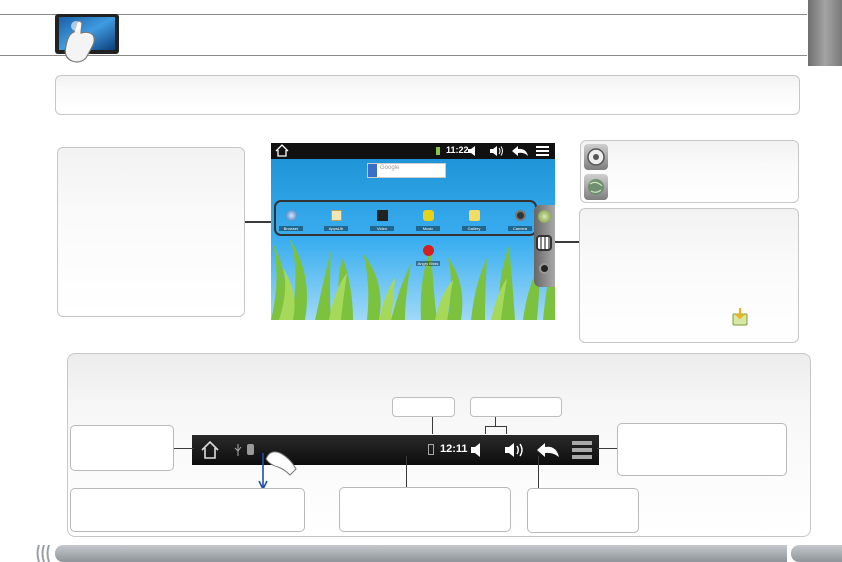  What do you see at coordinates (291, 228) in the screenshot?
I see `app-label: Browser` at bounding box center [291, 228].